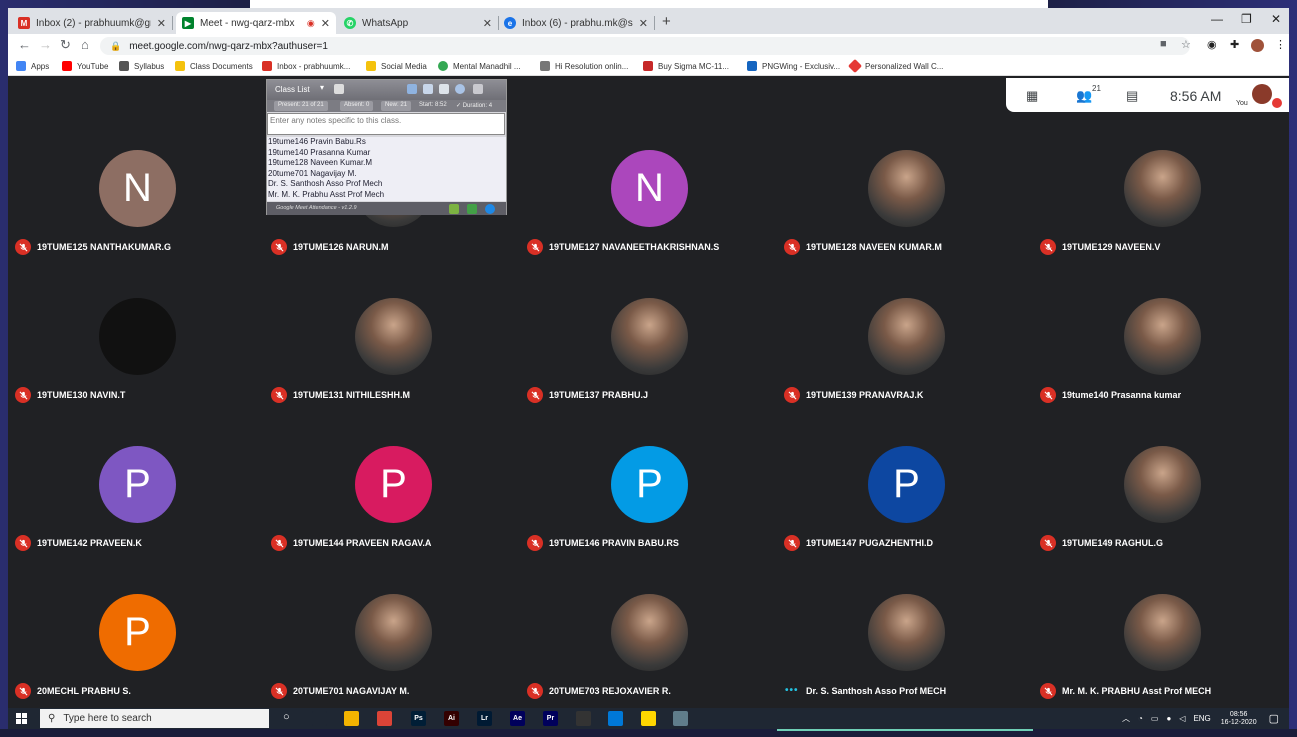  I want to click on new-tab-button: +, so click(666, 21).